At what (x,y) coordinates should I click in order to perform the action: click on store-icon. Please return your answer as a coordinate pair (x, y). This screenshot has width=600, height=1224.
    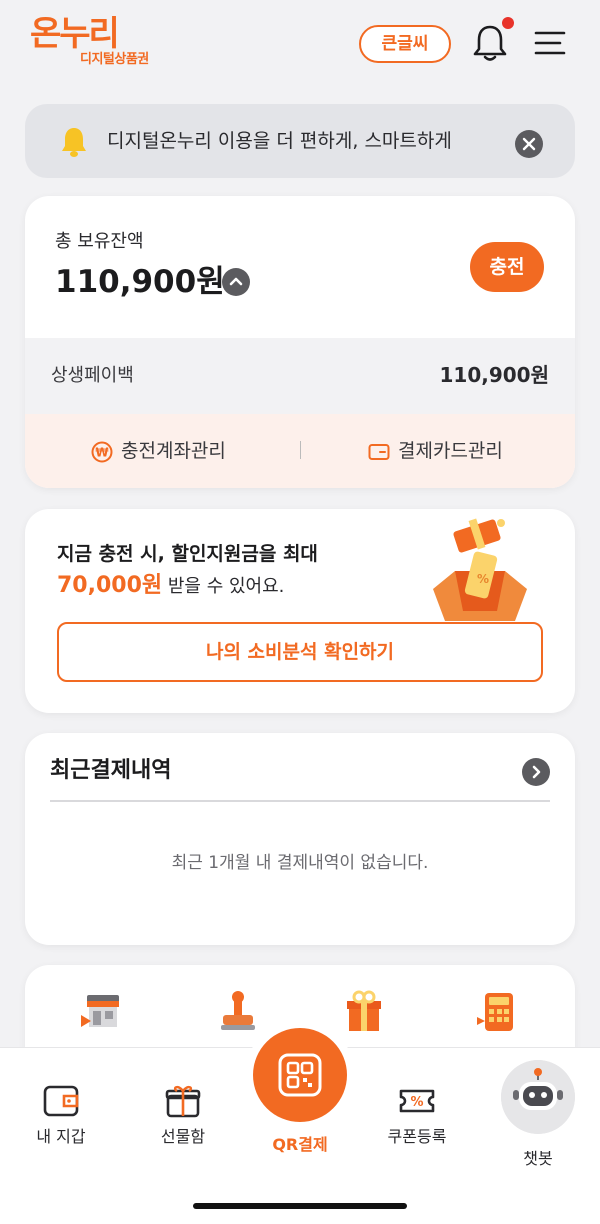
    Looking at the image, I should click on (102, 1012).